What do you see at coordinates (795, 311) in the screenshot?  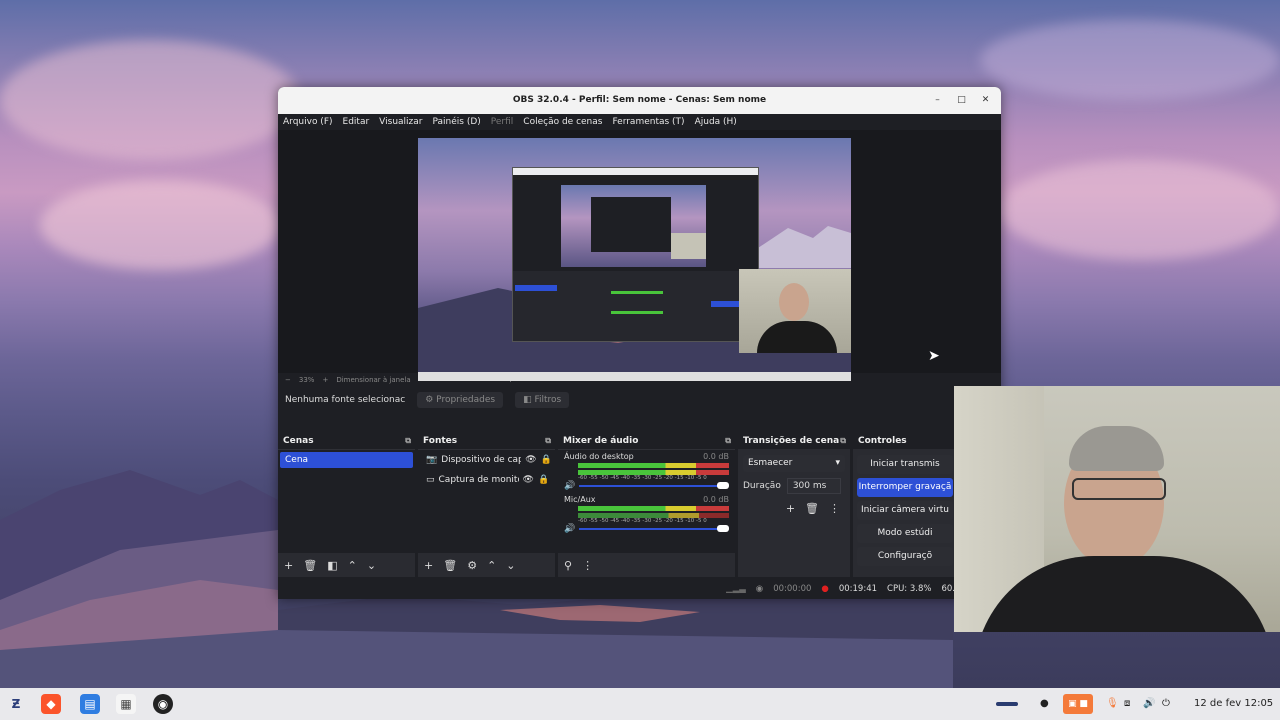 I see `webcam-preview-small` at bounding box center [795, 311].